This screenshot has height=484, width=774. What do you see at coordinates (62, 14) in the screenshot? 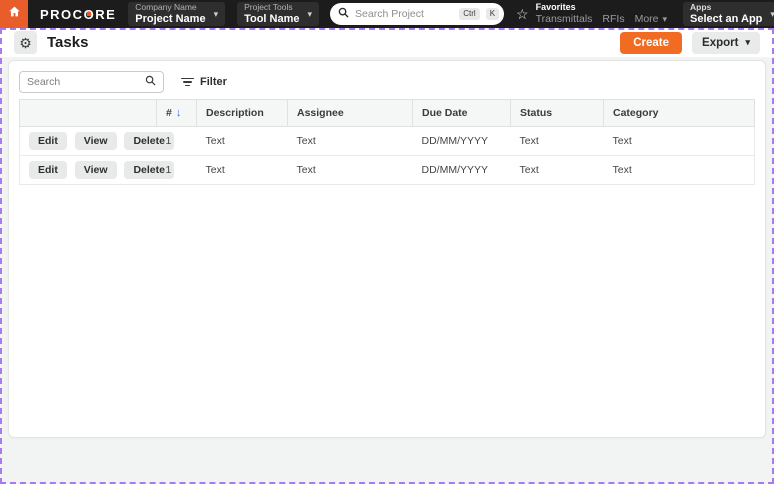
I see `logo-text: PROC` at bounding box center [62, 14].